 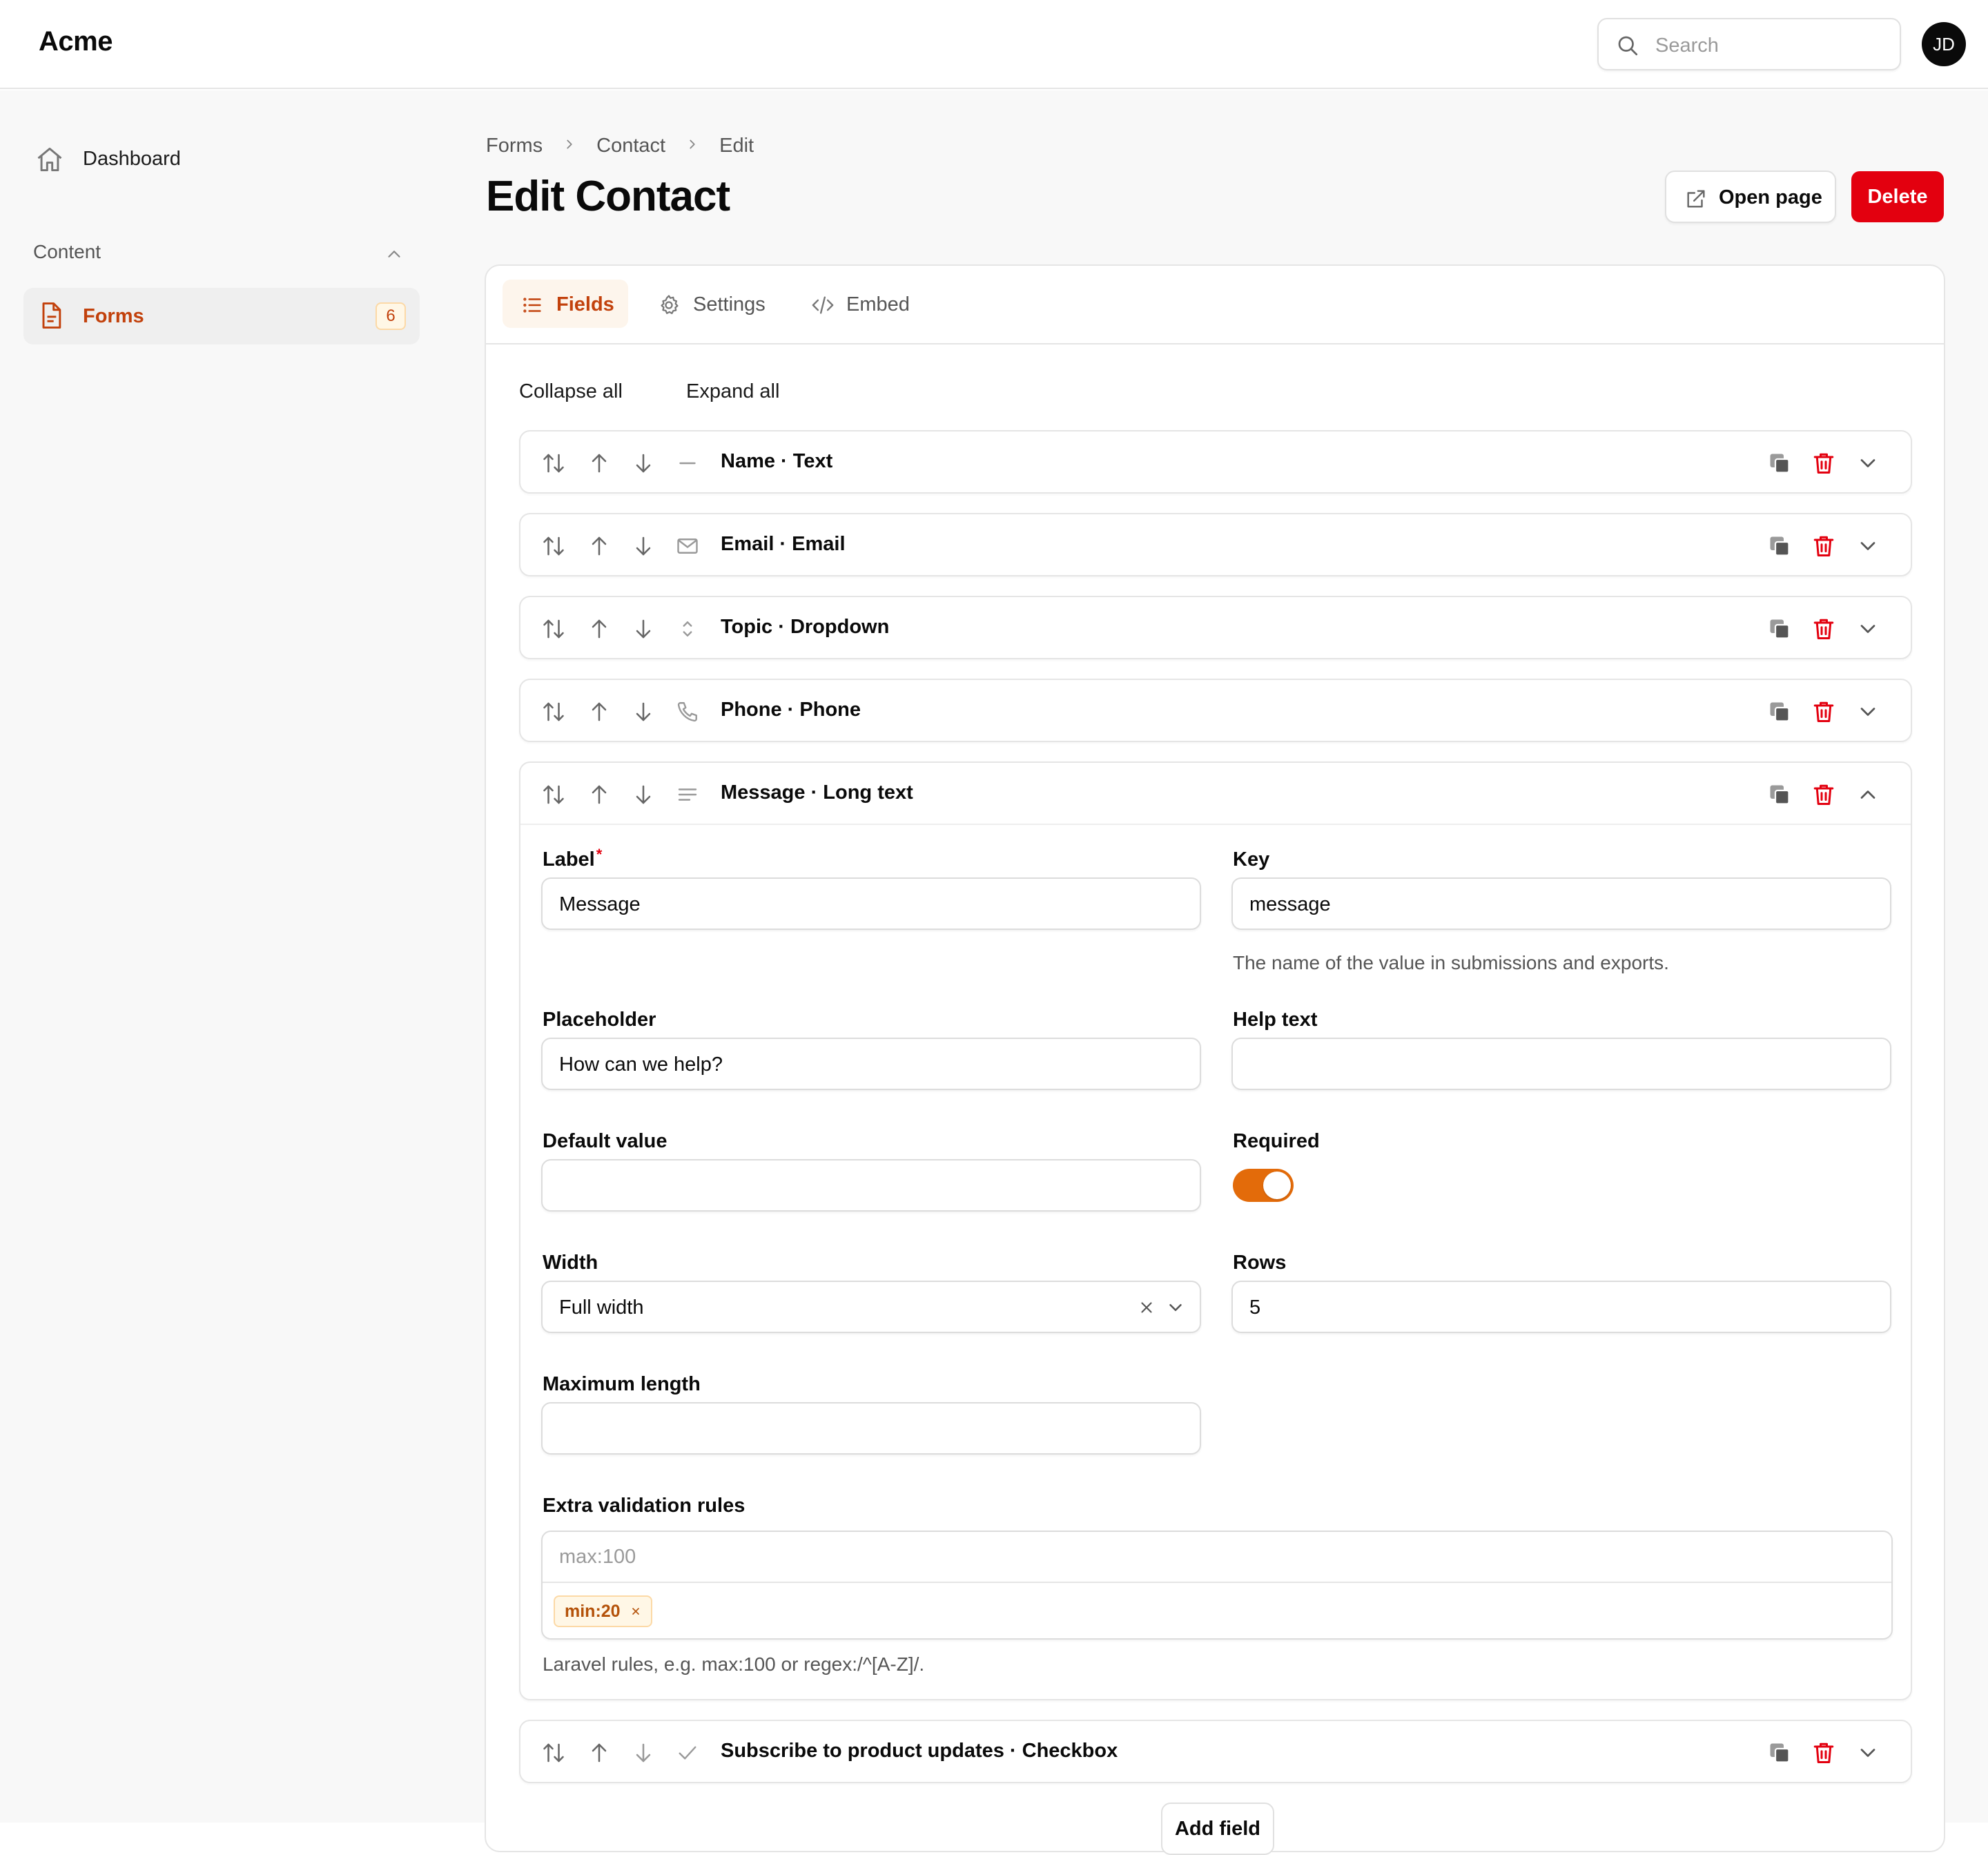 I want to click on sidebar-group-content: Content, so click(x=67, y=252).